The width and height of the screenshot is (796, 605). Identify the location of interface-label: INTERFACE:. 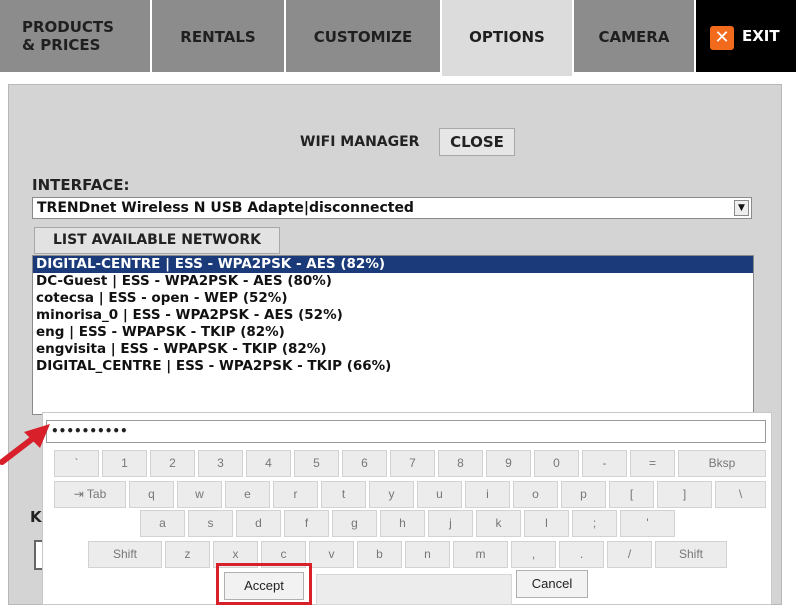
(81, 185).